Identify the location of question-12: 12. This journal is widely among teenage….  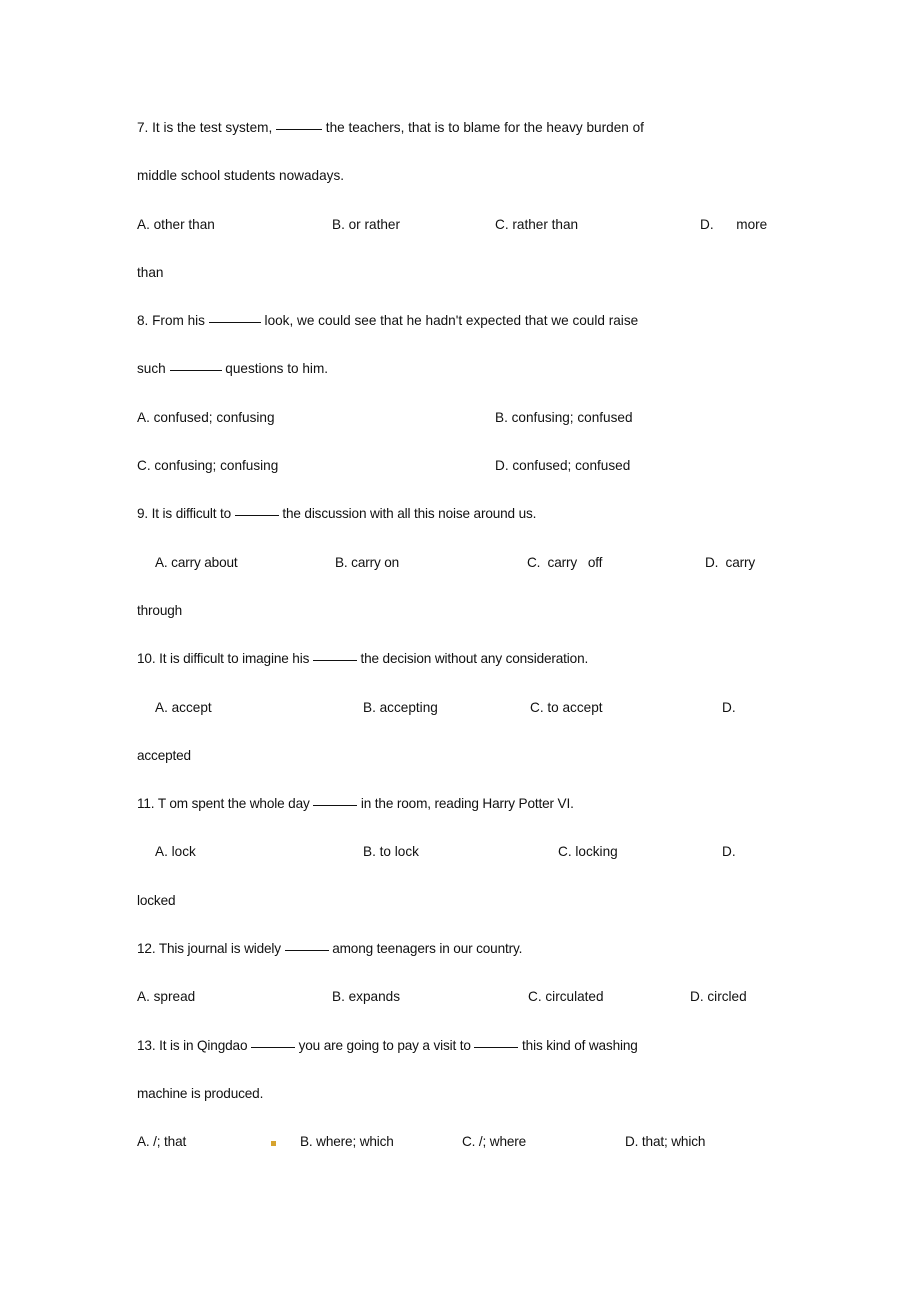
(517, 987).